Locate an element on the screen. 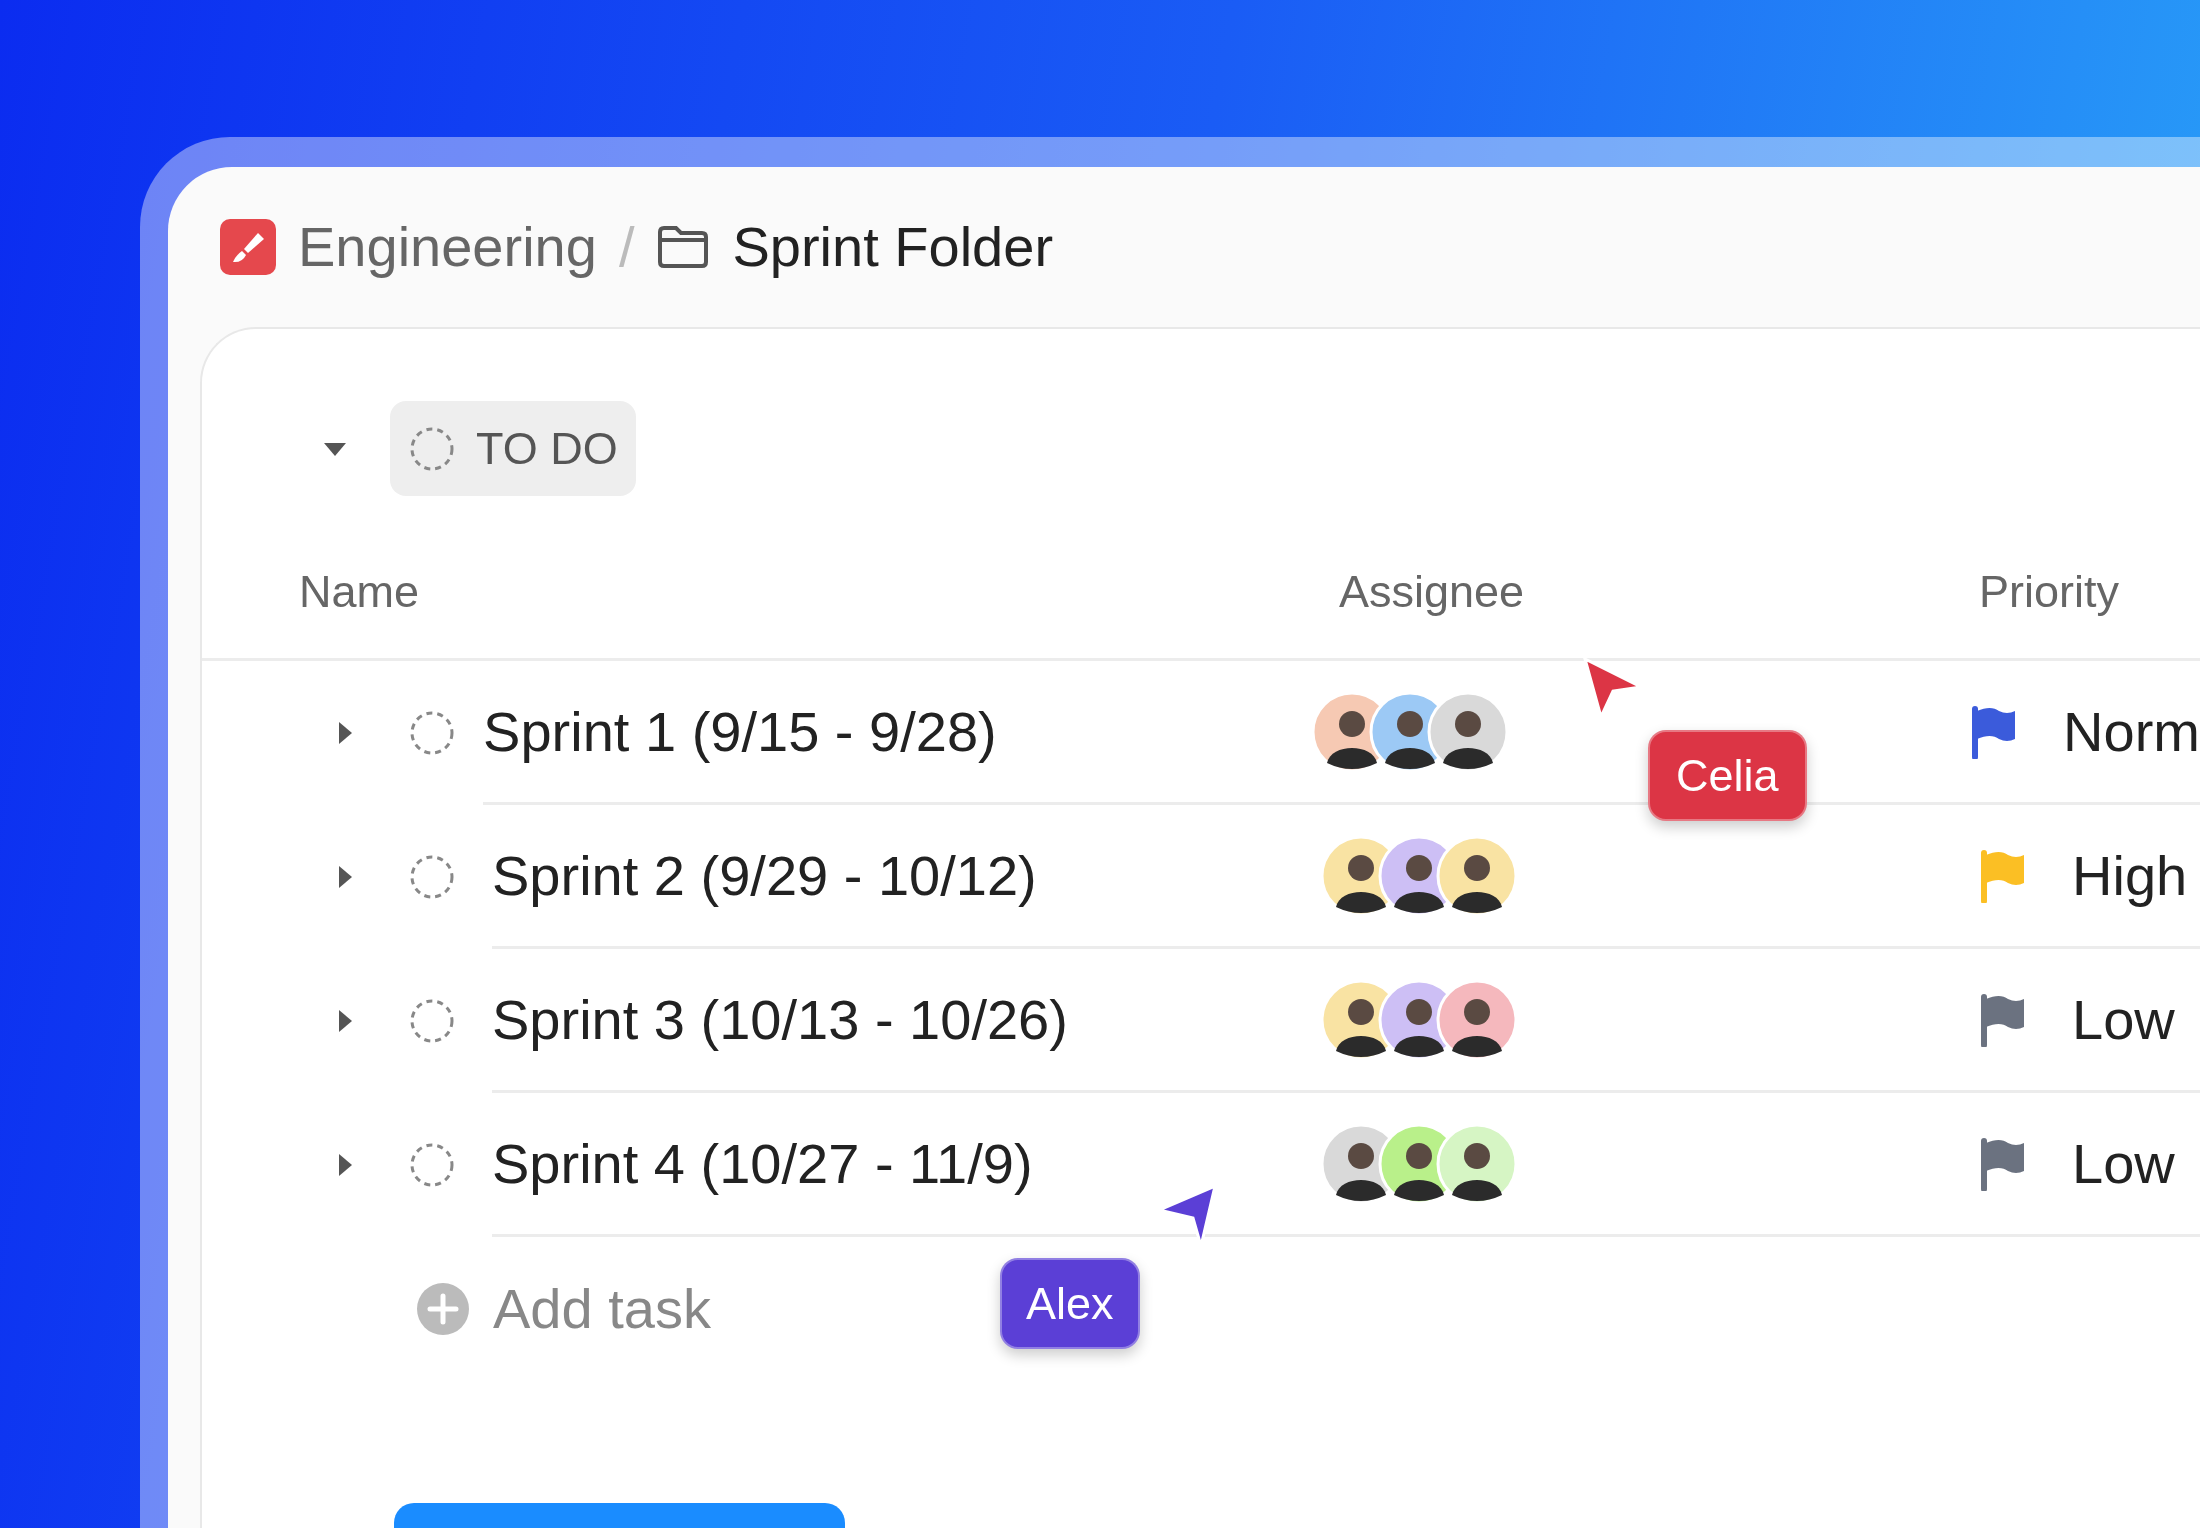 The width and height of the screenshot is (2200, 1528). add-task-button: Add task is located at coordinates (602, 1309).